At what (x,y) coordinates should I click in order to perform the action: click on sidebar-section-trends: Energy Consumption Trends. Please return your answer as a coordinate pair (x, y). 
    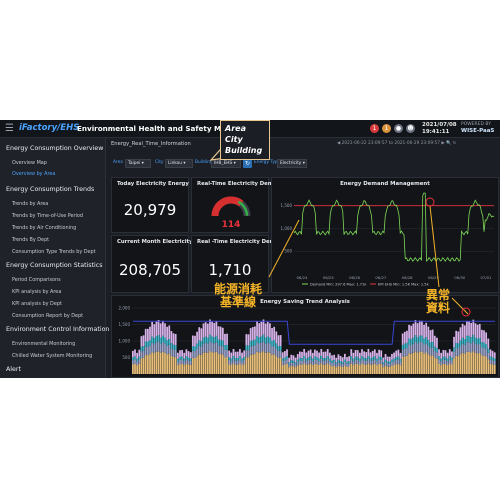
    Looking at the image, I should click on (50, 189).